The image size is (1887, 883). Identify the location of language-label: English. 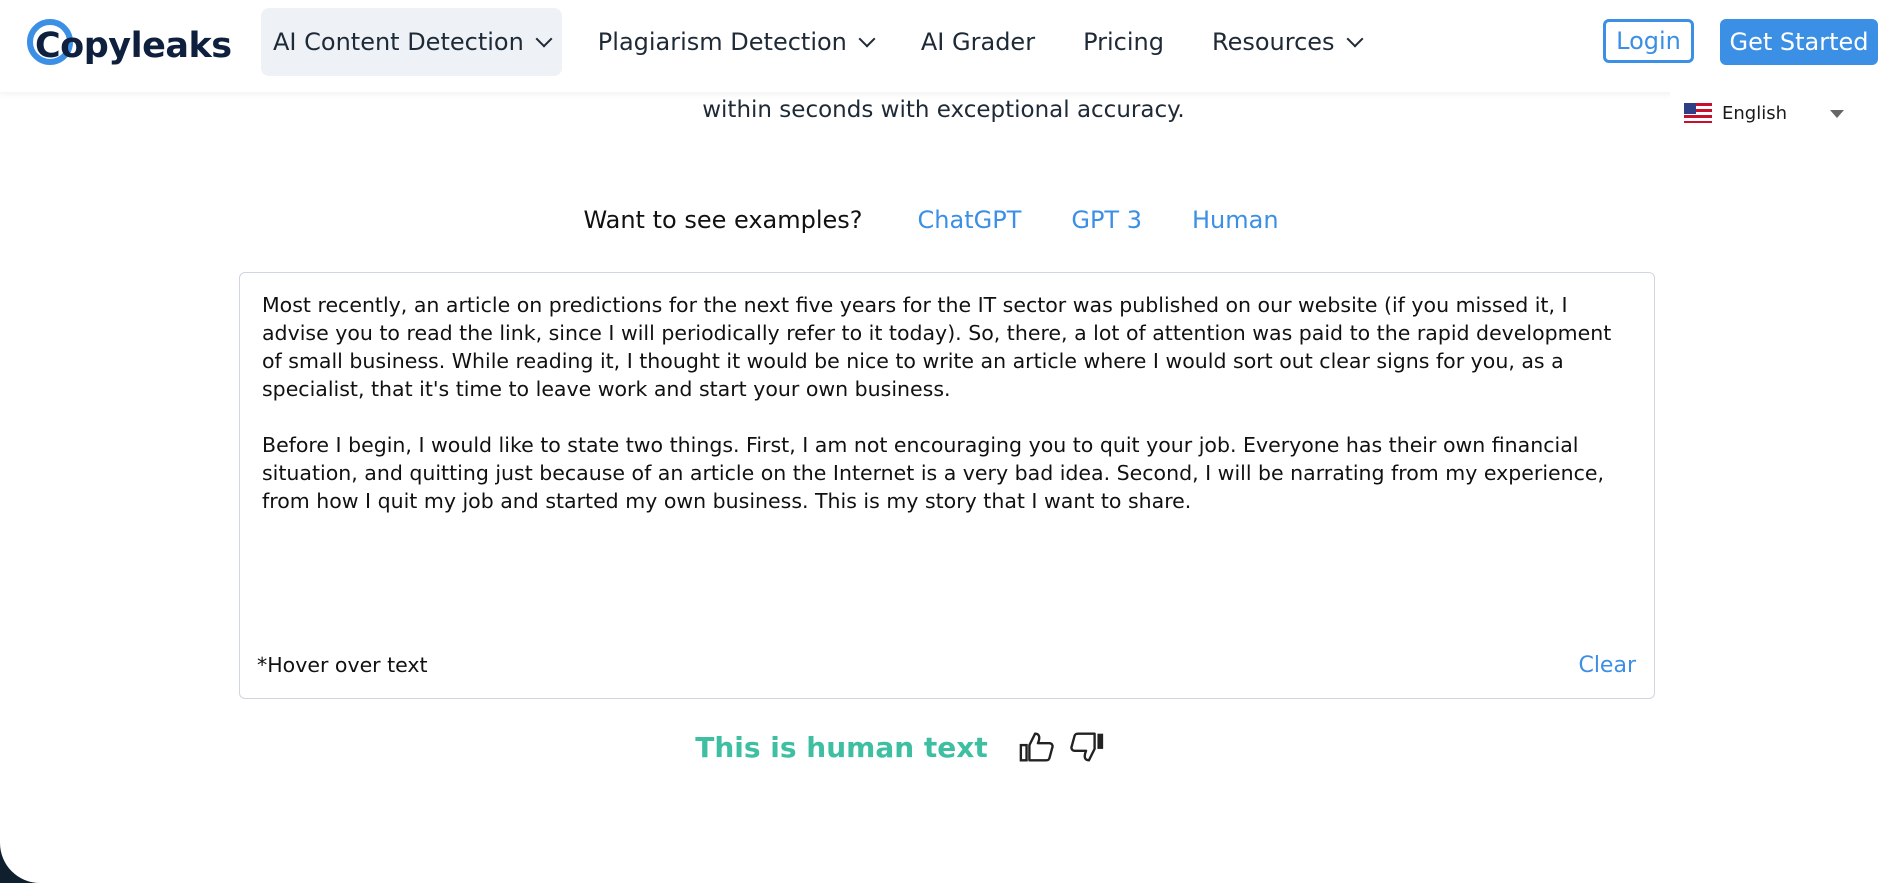
(1754, 113).